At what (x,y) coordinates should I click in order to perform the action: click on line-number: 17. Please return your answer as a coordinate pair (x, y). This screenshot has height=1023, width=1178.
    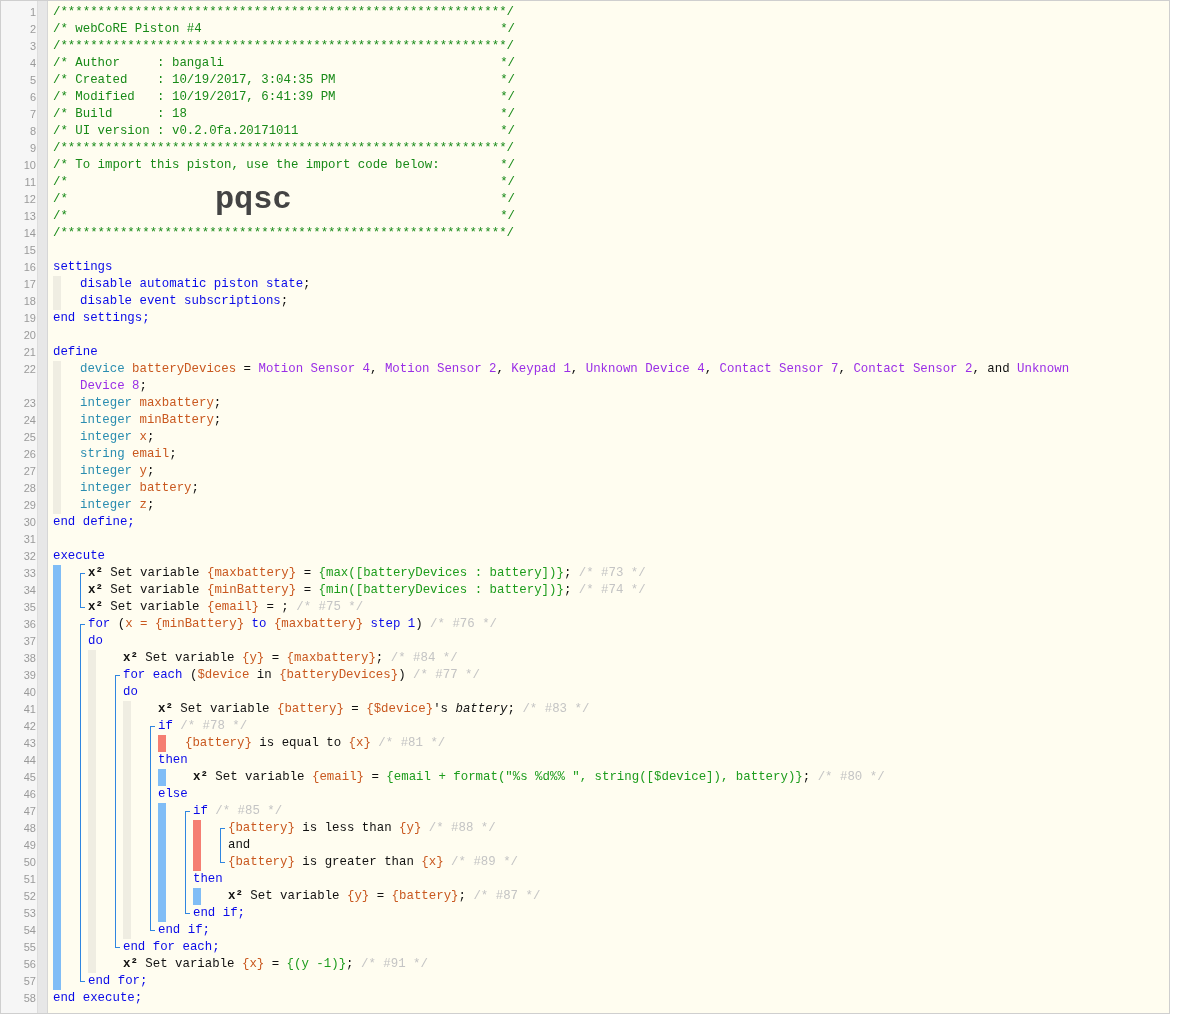
    Looking at the image, I should click on (29, 284).